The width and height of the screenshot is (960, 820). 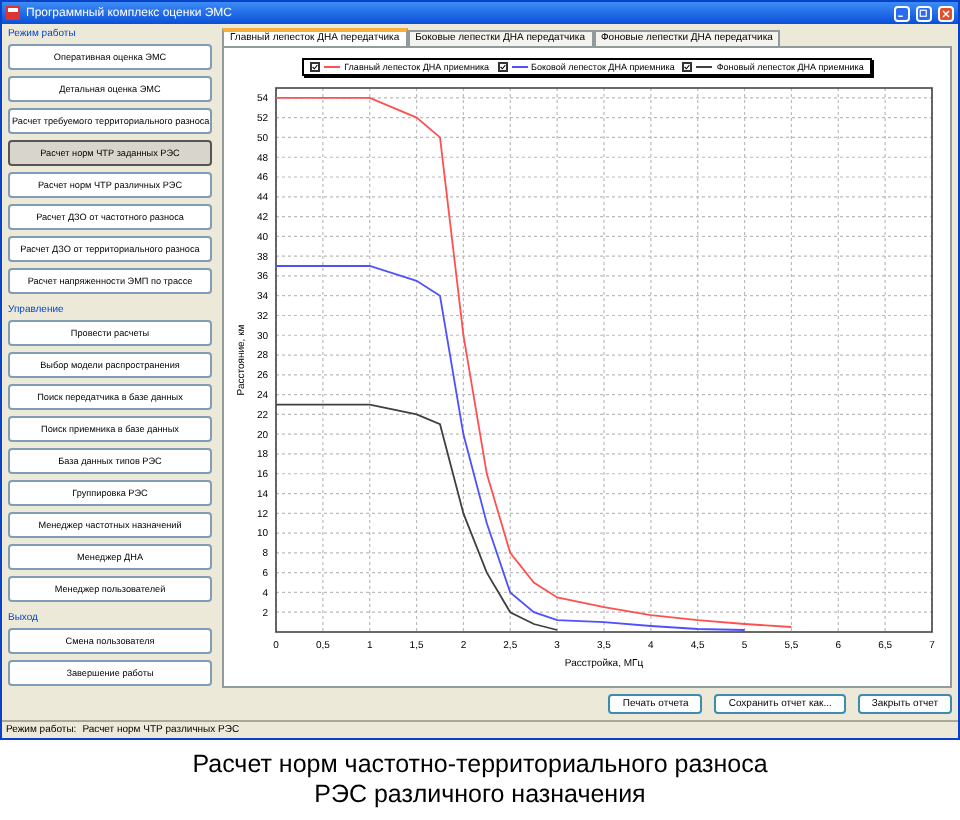 What do you see at coordinates (13, 13) in the screenshot?
I see `app-icon` at bounding box center [13, 13].